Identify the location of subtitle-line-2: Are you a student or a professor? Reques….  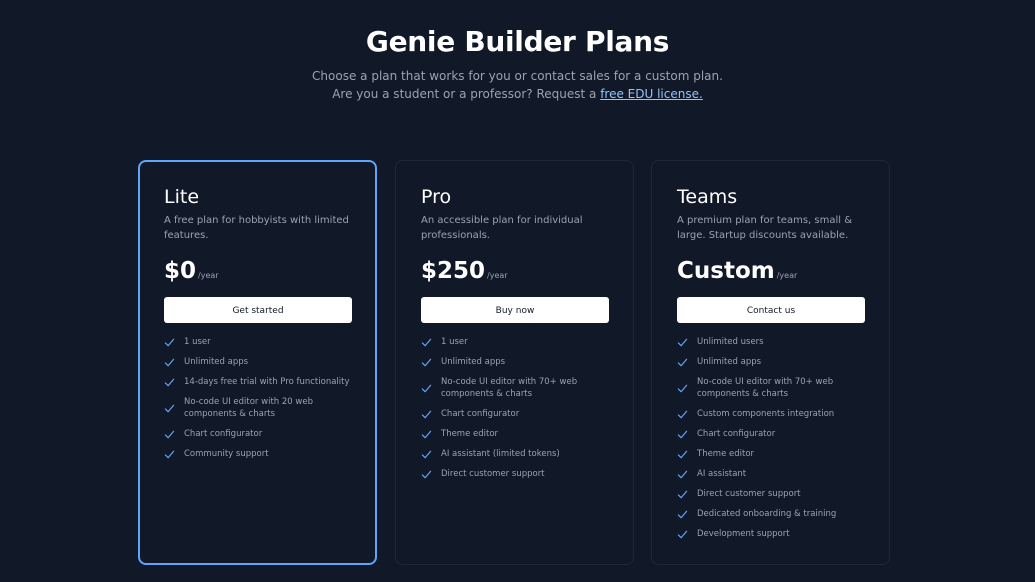
(517, 94).